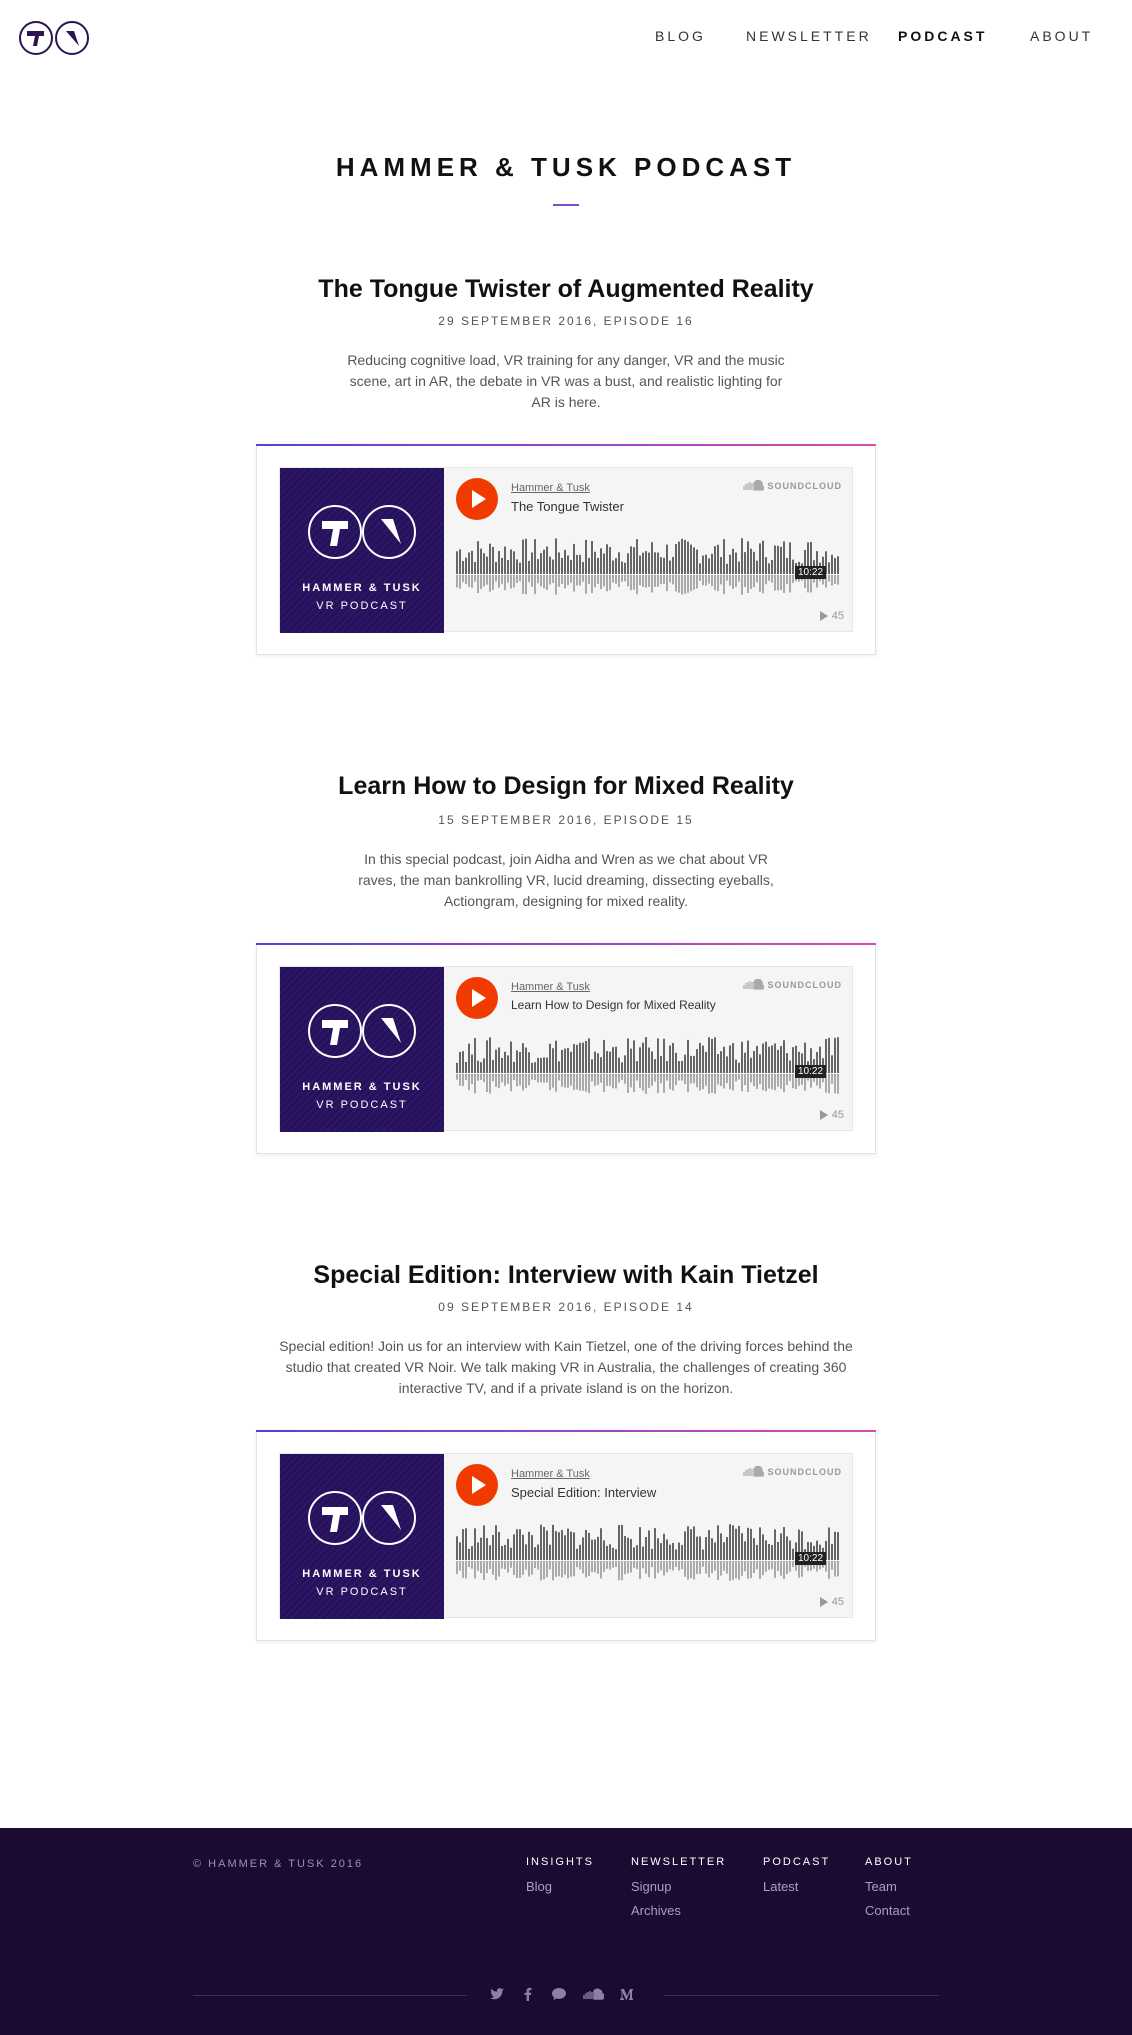 The image size is (1132, 2035). What do you see at coordinates (566, 820) in the screenshot?
I see `episode-meta: 15 SEPTEMBER 2016, EPISODE 15` at bounding box center [566, 820].